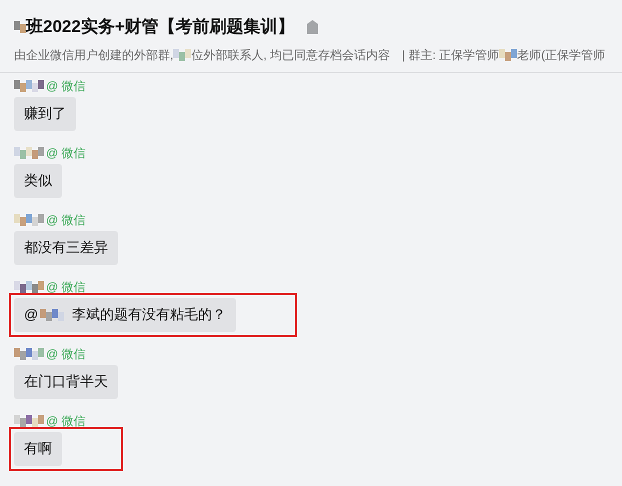  Describe the element at coordinates (149, 314) in the screenshot. I see `message-text: 李斌的题有没有粘毛的？` at that location.